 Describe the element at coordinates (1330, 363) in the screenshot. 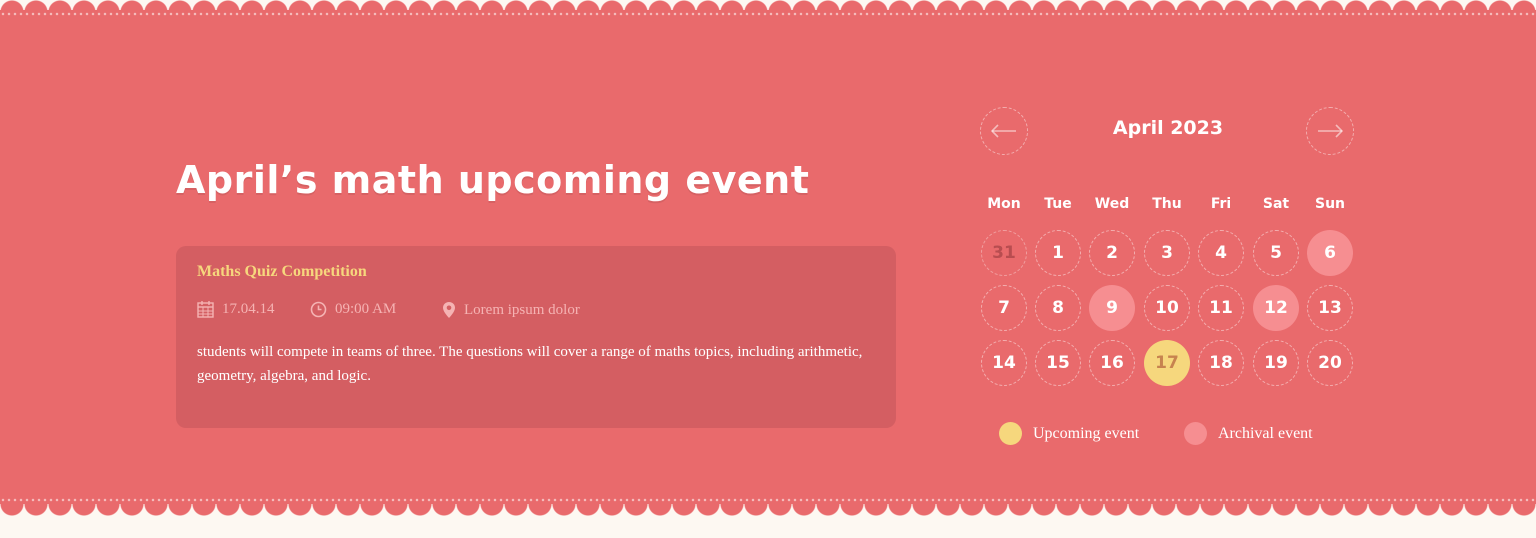

I see `calendar-day: 20` at that location.